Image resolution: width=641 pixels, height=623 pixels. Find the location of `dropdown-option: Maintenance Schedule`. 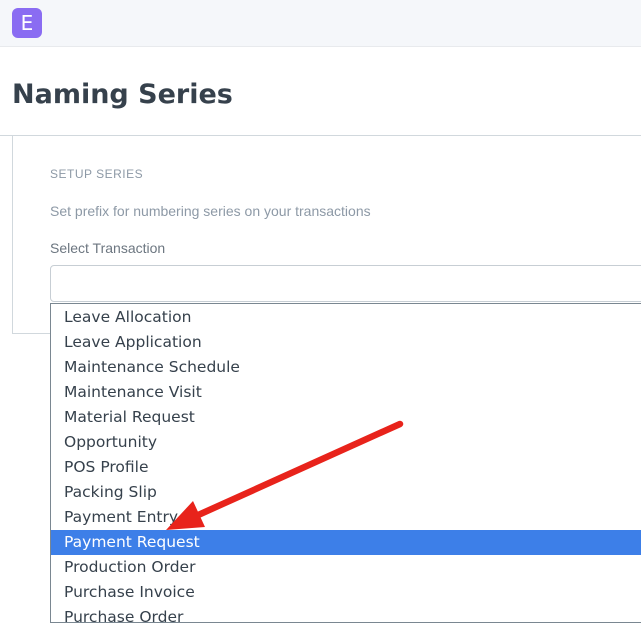

dropdown-option: Maintenance Schedule is located at coordinates (346, 367).